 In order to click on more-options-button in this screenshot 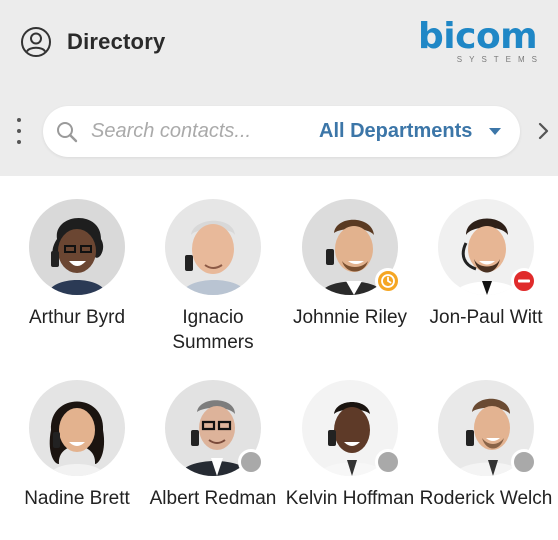, I will do `click(19, 131)`.